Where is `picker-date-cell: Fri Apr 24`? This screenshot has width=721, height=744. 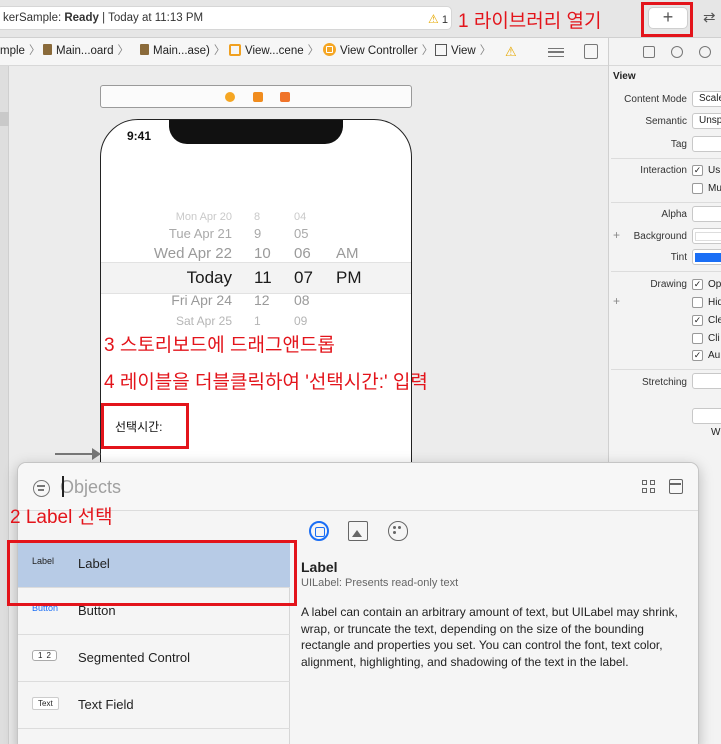 picker-date-cell: Fri Apr 24 is located at coordinates (201, 300).